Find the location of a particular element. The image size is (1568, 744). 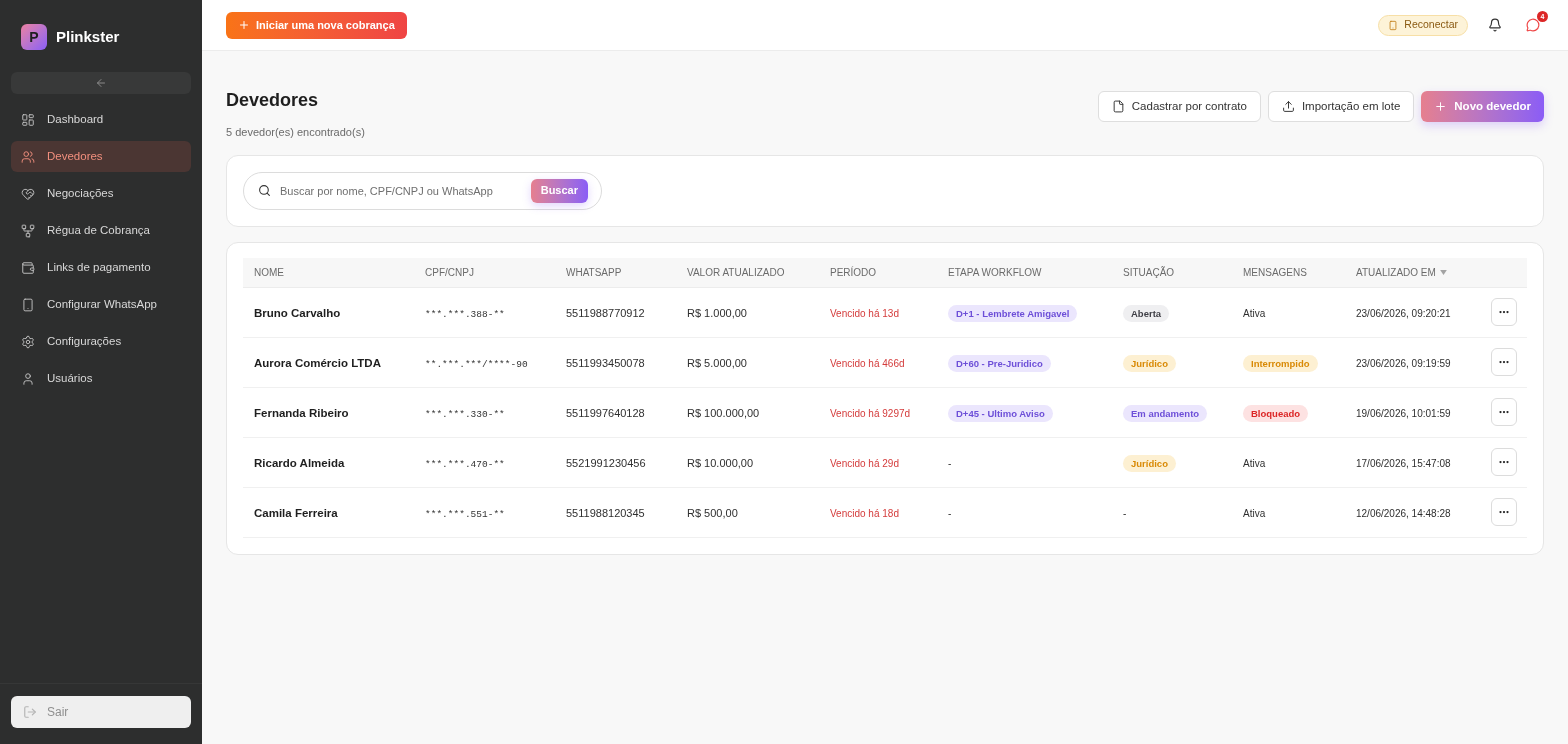

overdue-period: Vencido há 13d is located at coordinates (864, 313).